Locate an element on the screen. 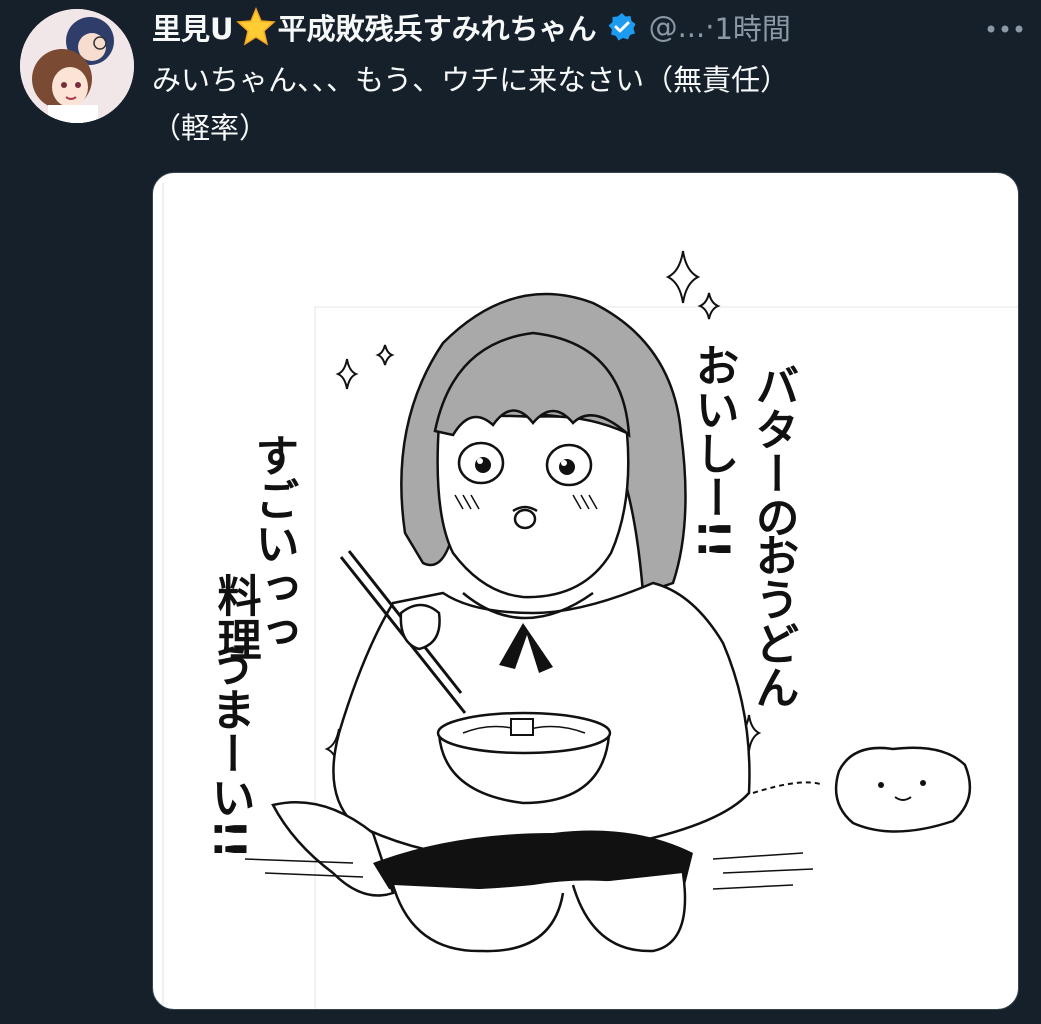 Image resolution: width=1041 pixels, height=1024 pixels. display-name-suffix: 平成敗残兵すみれちゃん is located at coordinates (437, 27).